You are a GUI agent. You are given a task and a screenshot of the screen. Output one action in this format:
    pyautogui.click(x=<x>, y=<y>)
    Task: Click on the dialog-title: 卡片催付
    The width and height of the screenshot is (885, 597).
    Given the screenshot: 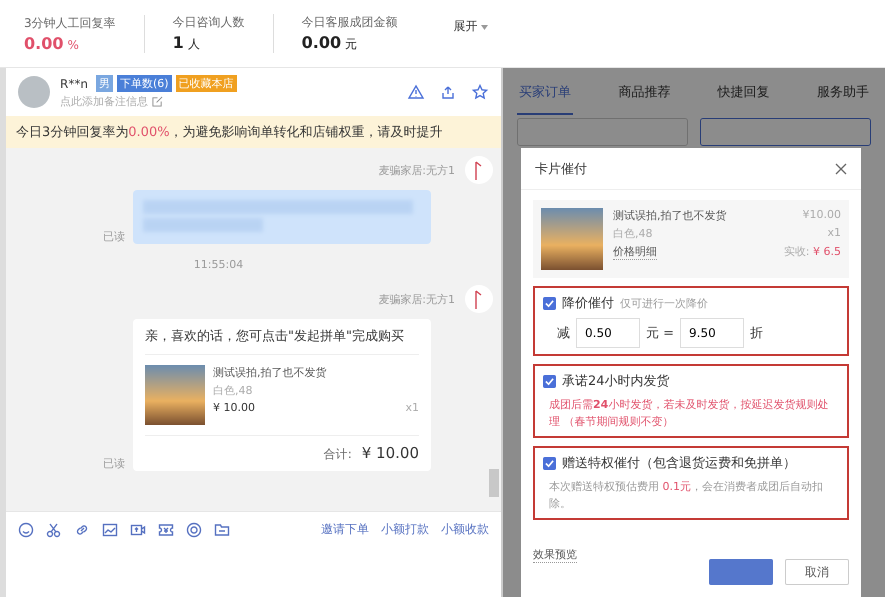 What is the action you would take?
    pyautogui.click(x=561, y=169)
    